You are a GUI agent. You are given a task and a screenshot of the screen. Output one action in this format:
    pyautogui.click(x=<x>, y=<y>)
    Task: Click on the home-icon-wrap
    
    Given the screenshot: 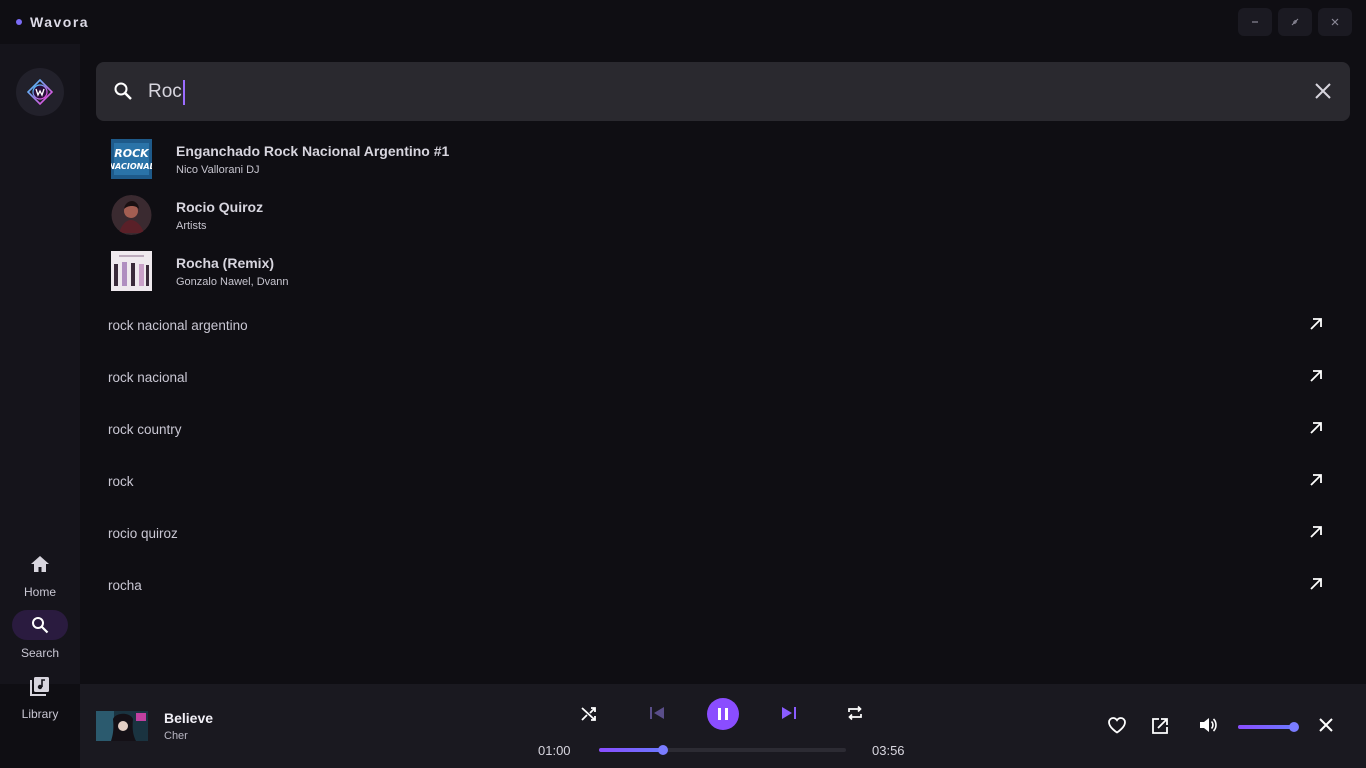 What is the action you would take?
    pyautogui.click(x=40, y=564)
    